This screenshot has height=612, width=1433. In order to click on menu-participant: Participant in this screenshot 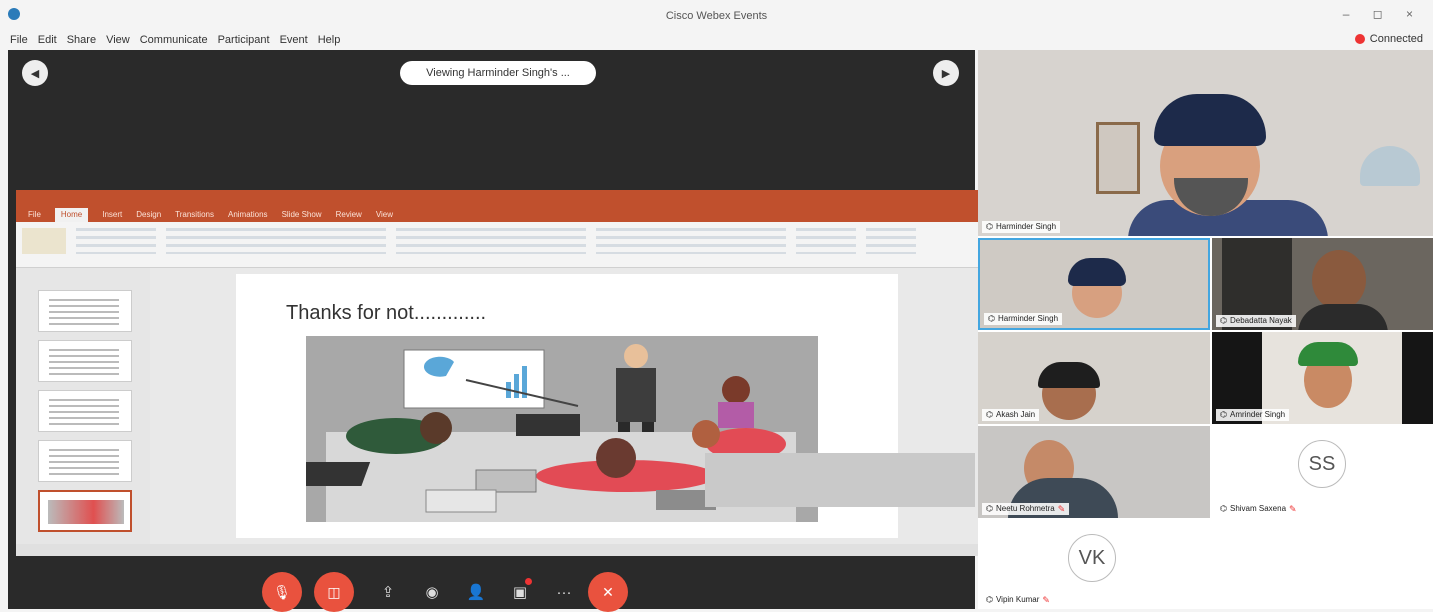, I will do `click(244, 40)`.